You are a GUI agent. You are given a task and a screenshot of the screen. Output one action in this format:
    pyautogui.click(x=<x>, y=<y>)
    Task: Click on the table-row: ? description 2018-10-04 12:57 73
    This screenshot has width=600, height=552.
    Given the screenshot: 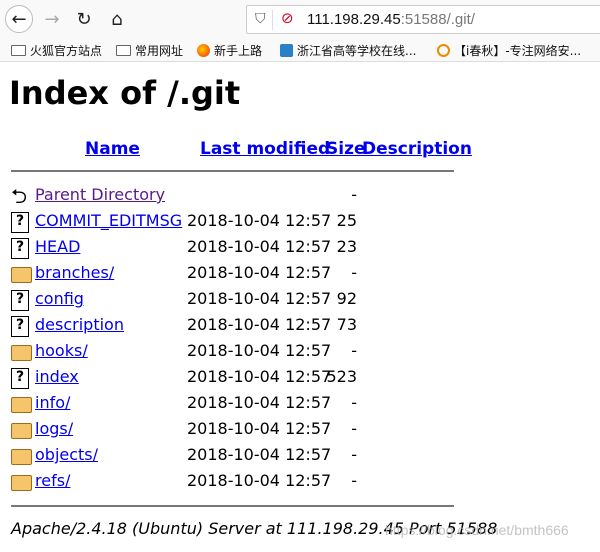 What is the action you would take?
    pyautogui.click(x=300, y=327)
    